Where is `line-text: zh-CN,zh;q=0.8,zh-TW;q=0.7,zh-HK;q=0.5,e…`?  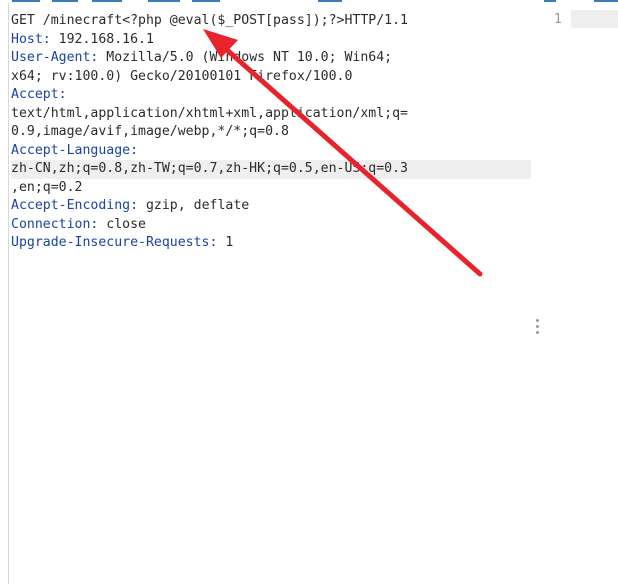 line-text: zh-CN,zh;q=0.8,zh-TW;q=0.7,zh-HK;q=0.5,e… is located at coordinates (209, 168).